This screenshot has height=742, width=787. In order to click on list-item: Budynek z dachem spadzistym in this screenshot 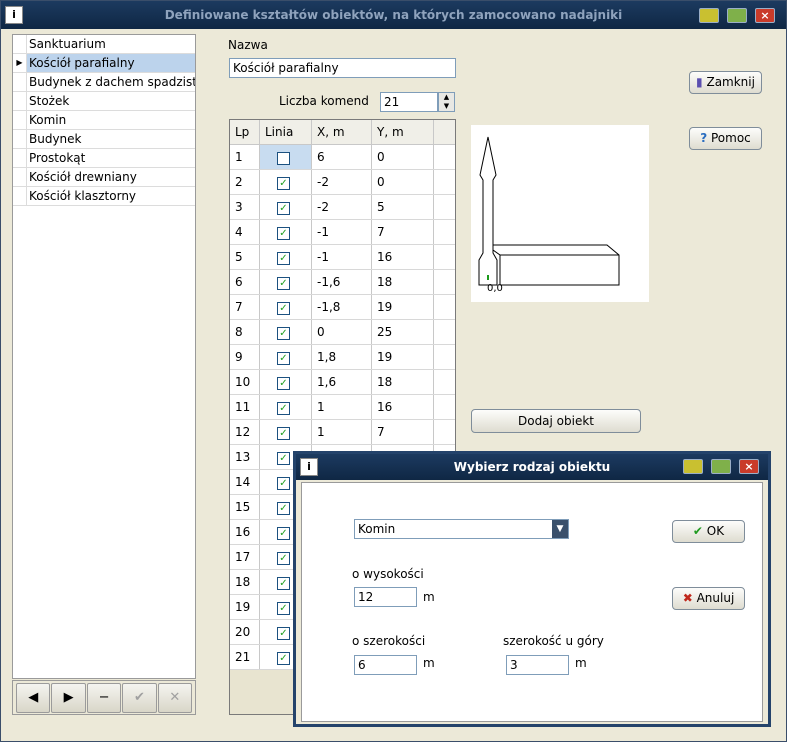, I will do `click(104, 82)`.